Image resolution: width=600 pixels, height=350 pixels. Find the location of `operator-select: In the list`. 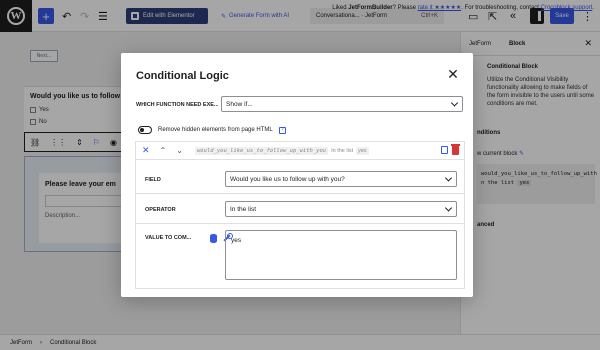

operator-select: In the list is located at coordinates (341, 209).